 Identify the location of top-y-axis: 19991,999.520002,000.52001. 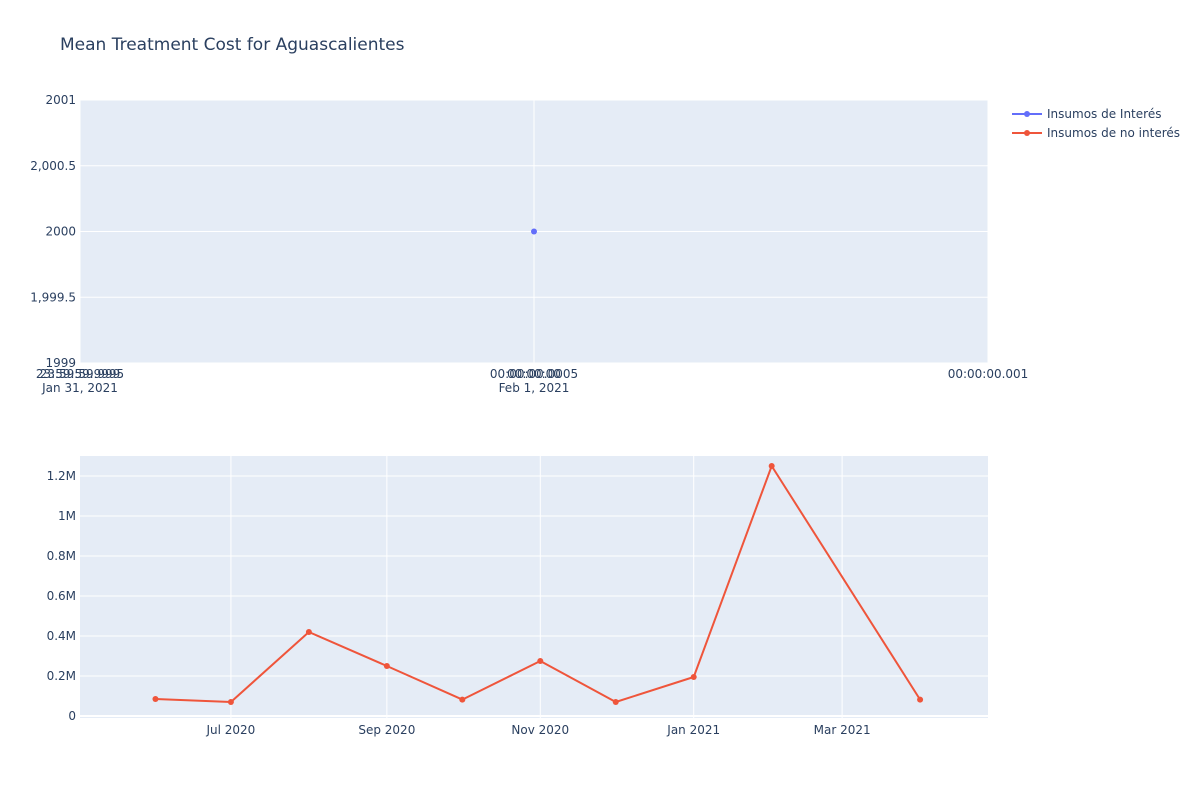
(53, 231).